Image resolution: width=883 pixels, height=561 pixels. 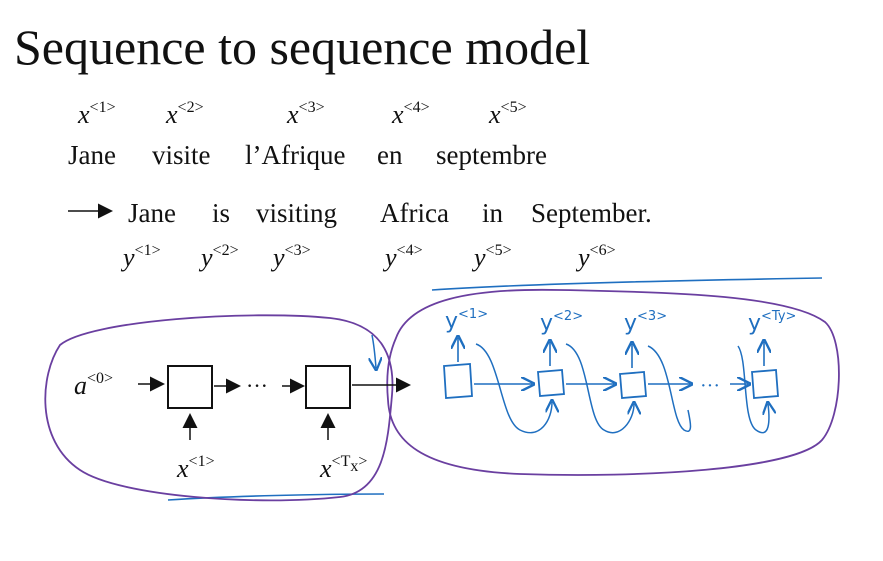 I want to click on output-token-6: y<6>, so click(x=595, y=257).